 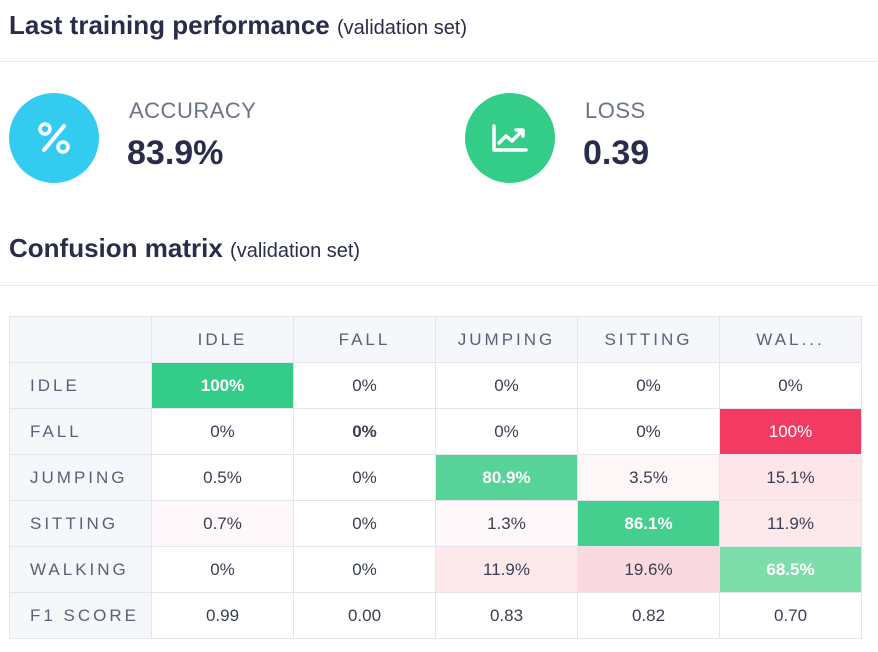 I want to click on f1-row: F1 SCORE 0.99 0.00 0.83 0.82 0.70, so click(x=435, y=615).